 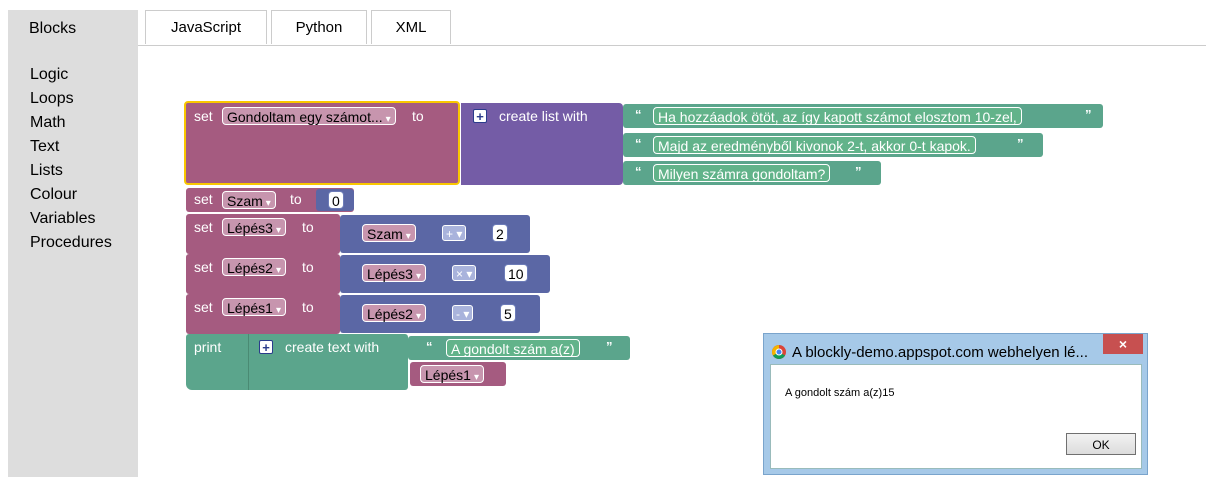 I want to click on ok-button: OK, so click(x=1101, y=444).